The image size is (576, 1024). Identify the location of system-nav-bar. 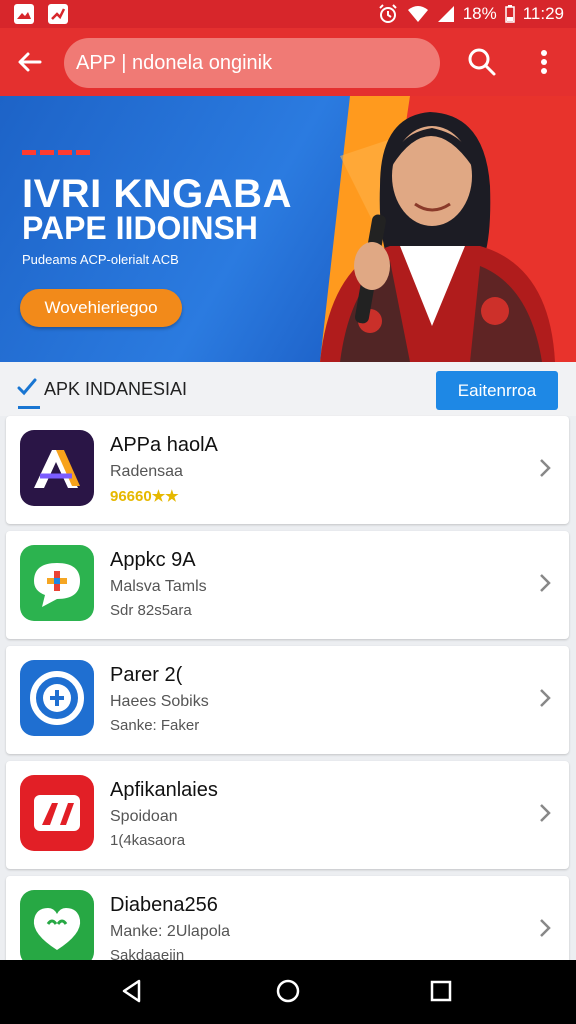
(288, 992).